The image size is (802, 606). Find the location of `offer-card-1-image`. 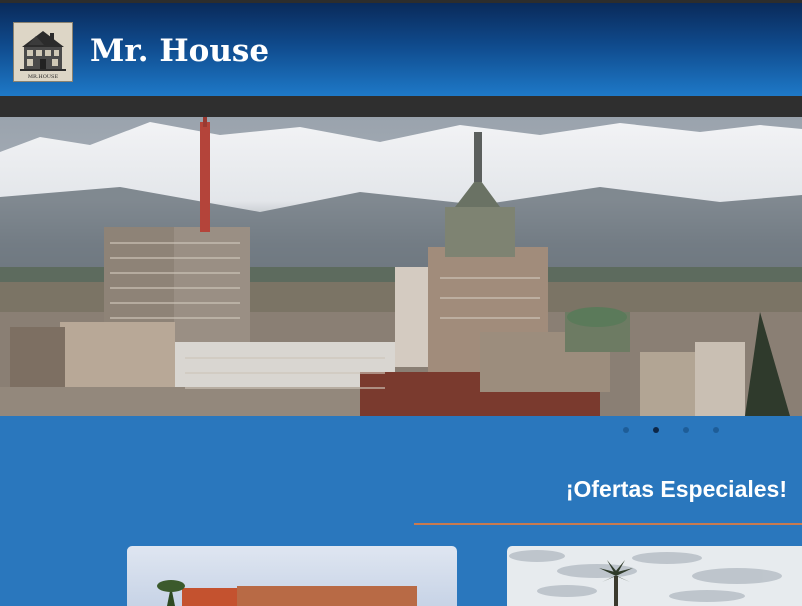

offer-card-1-image is located at coordinates (292, 576).